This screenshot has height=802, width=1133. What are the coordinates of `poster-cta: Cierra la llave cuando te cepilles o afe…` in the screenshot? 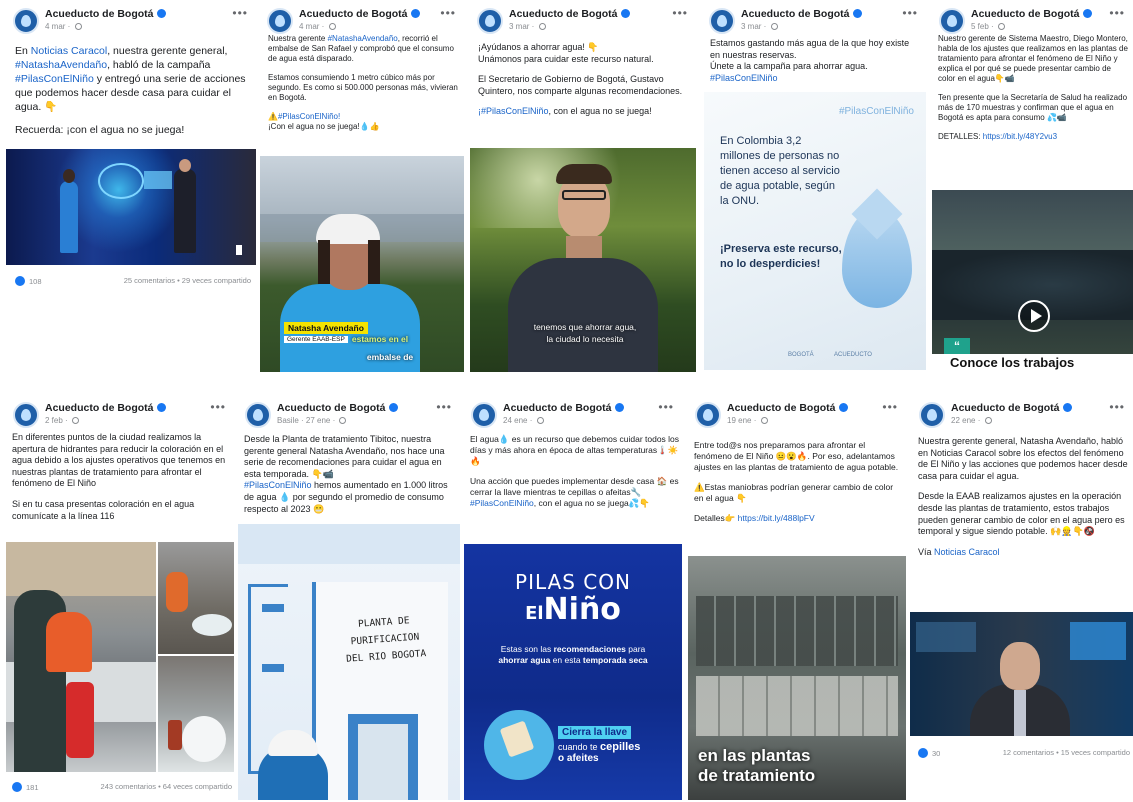 It's located at (599, 745).